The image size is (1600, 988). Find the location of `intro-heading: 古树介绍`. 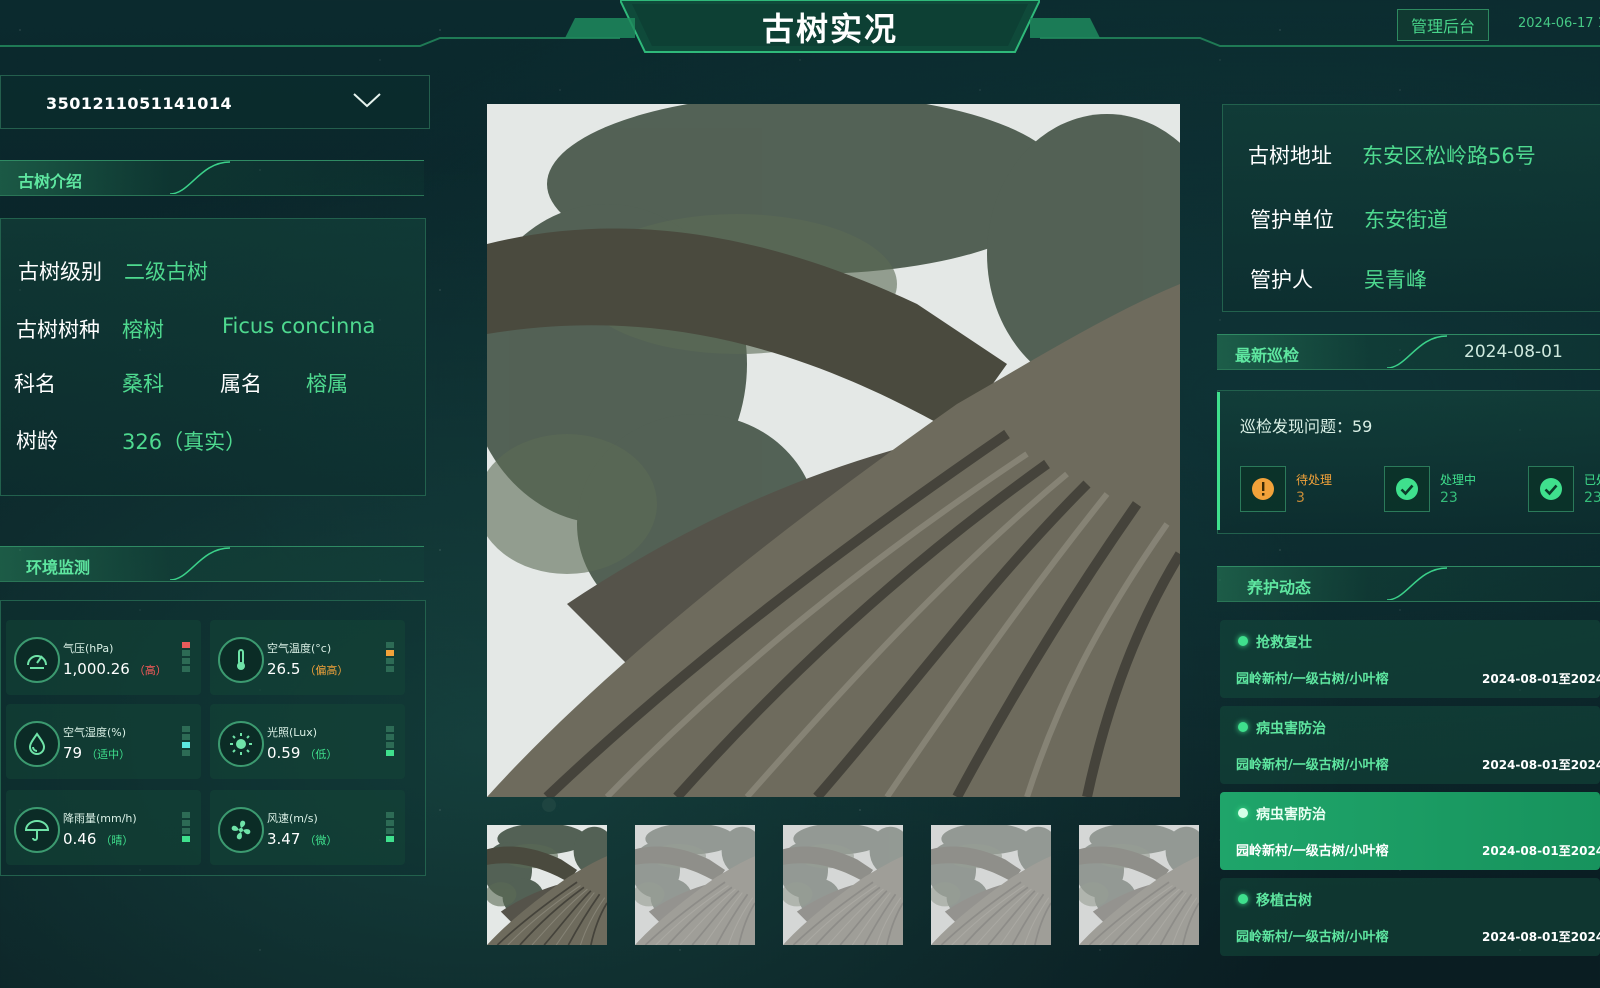

intro-heading: 古树介绍 is located at coordinates (50, 181).